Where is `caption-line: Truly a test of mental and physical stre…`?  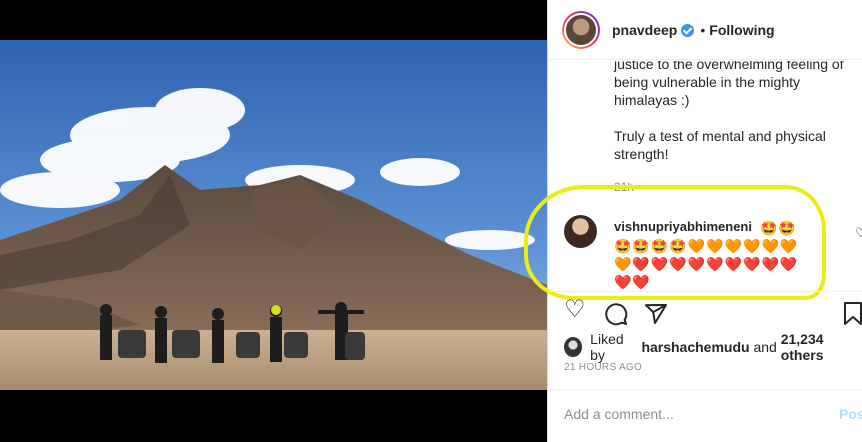
caption-line: Truly a test of mental and physical stre… is located at coordinates (720, 145).